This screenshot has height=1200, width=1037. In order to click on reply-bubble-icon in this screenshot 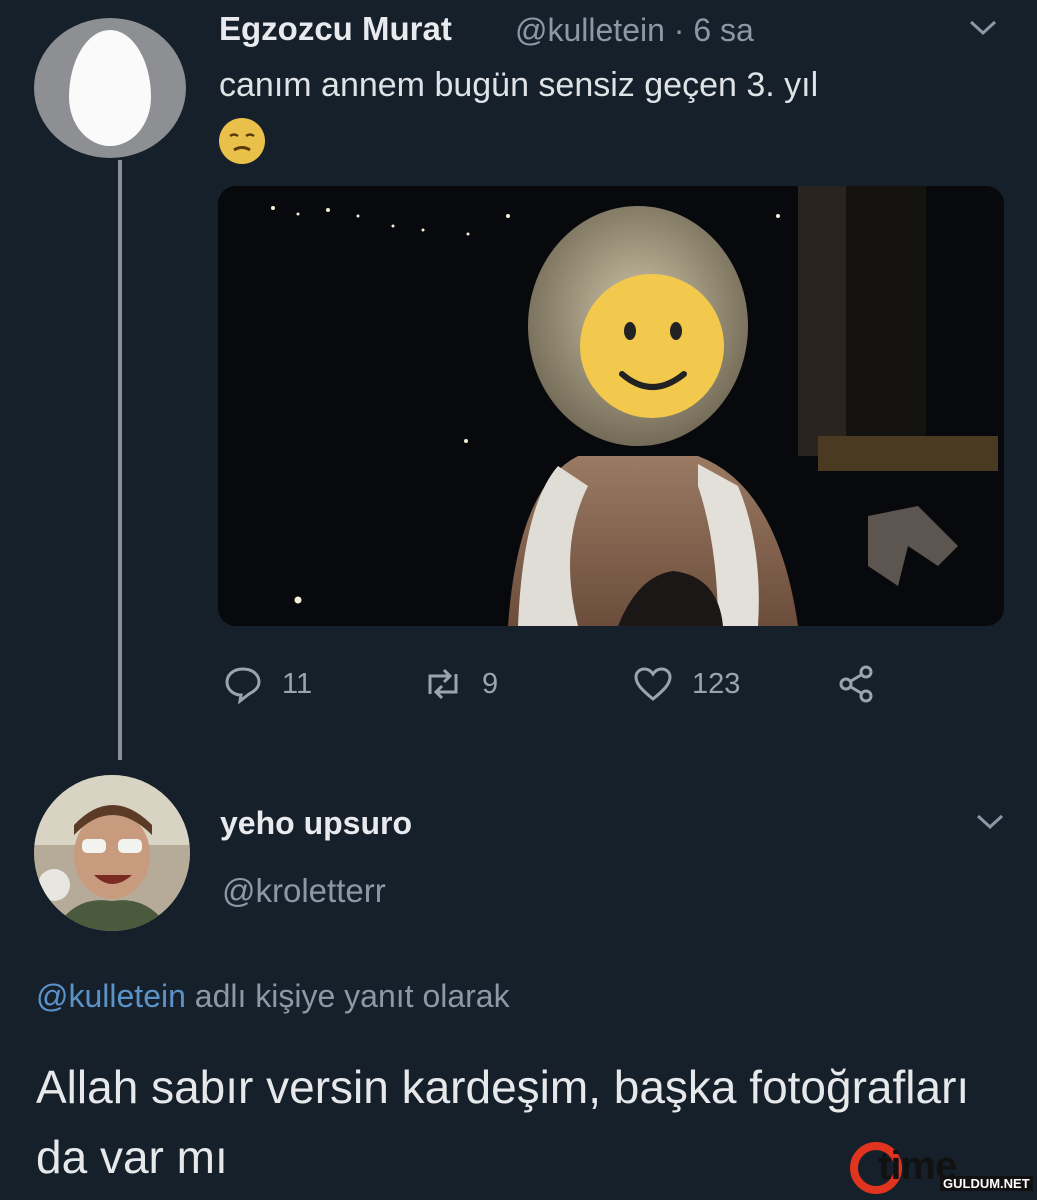, I will do `click(243, 685)`.